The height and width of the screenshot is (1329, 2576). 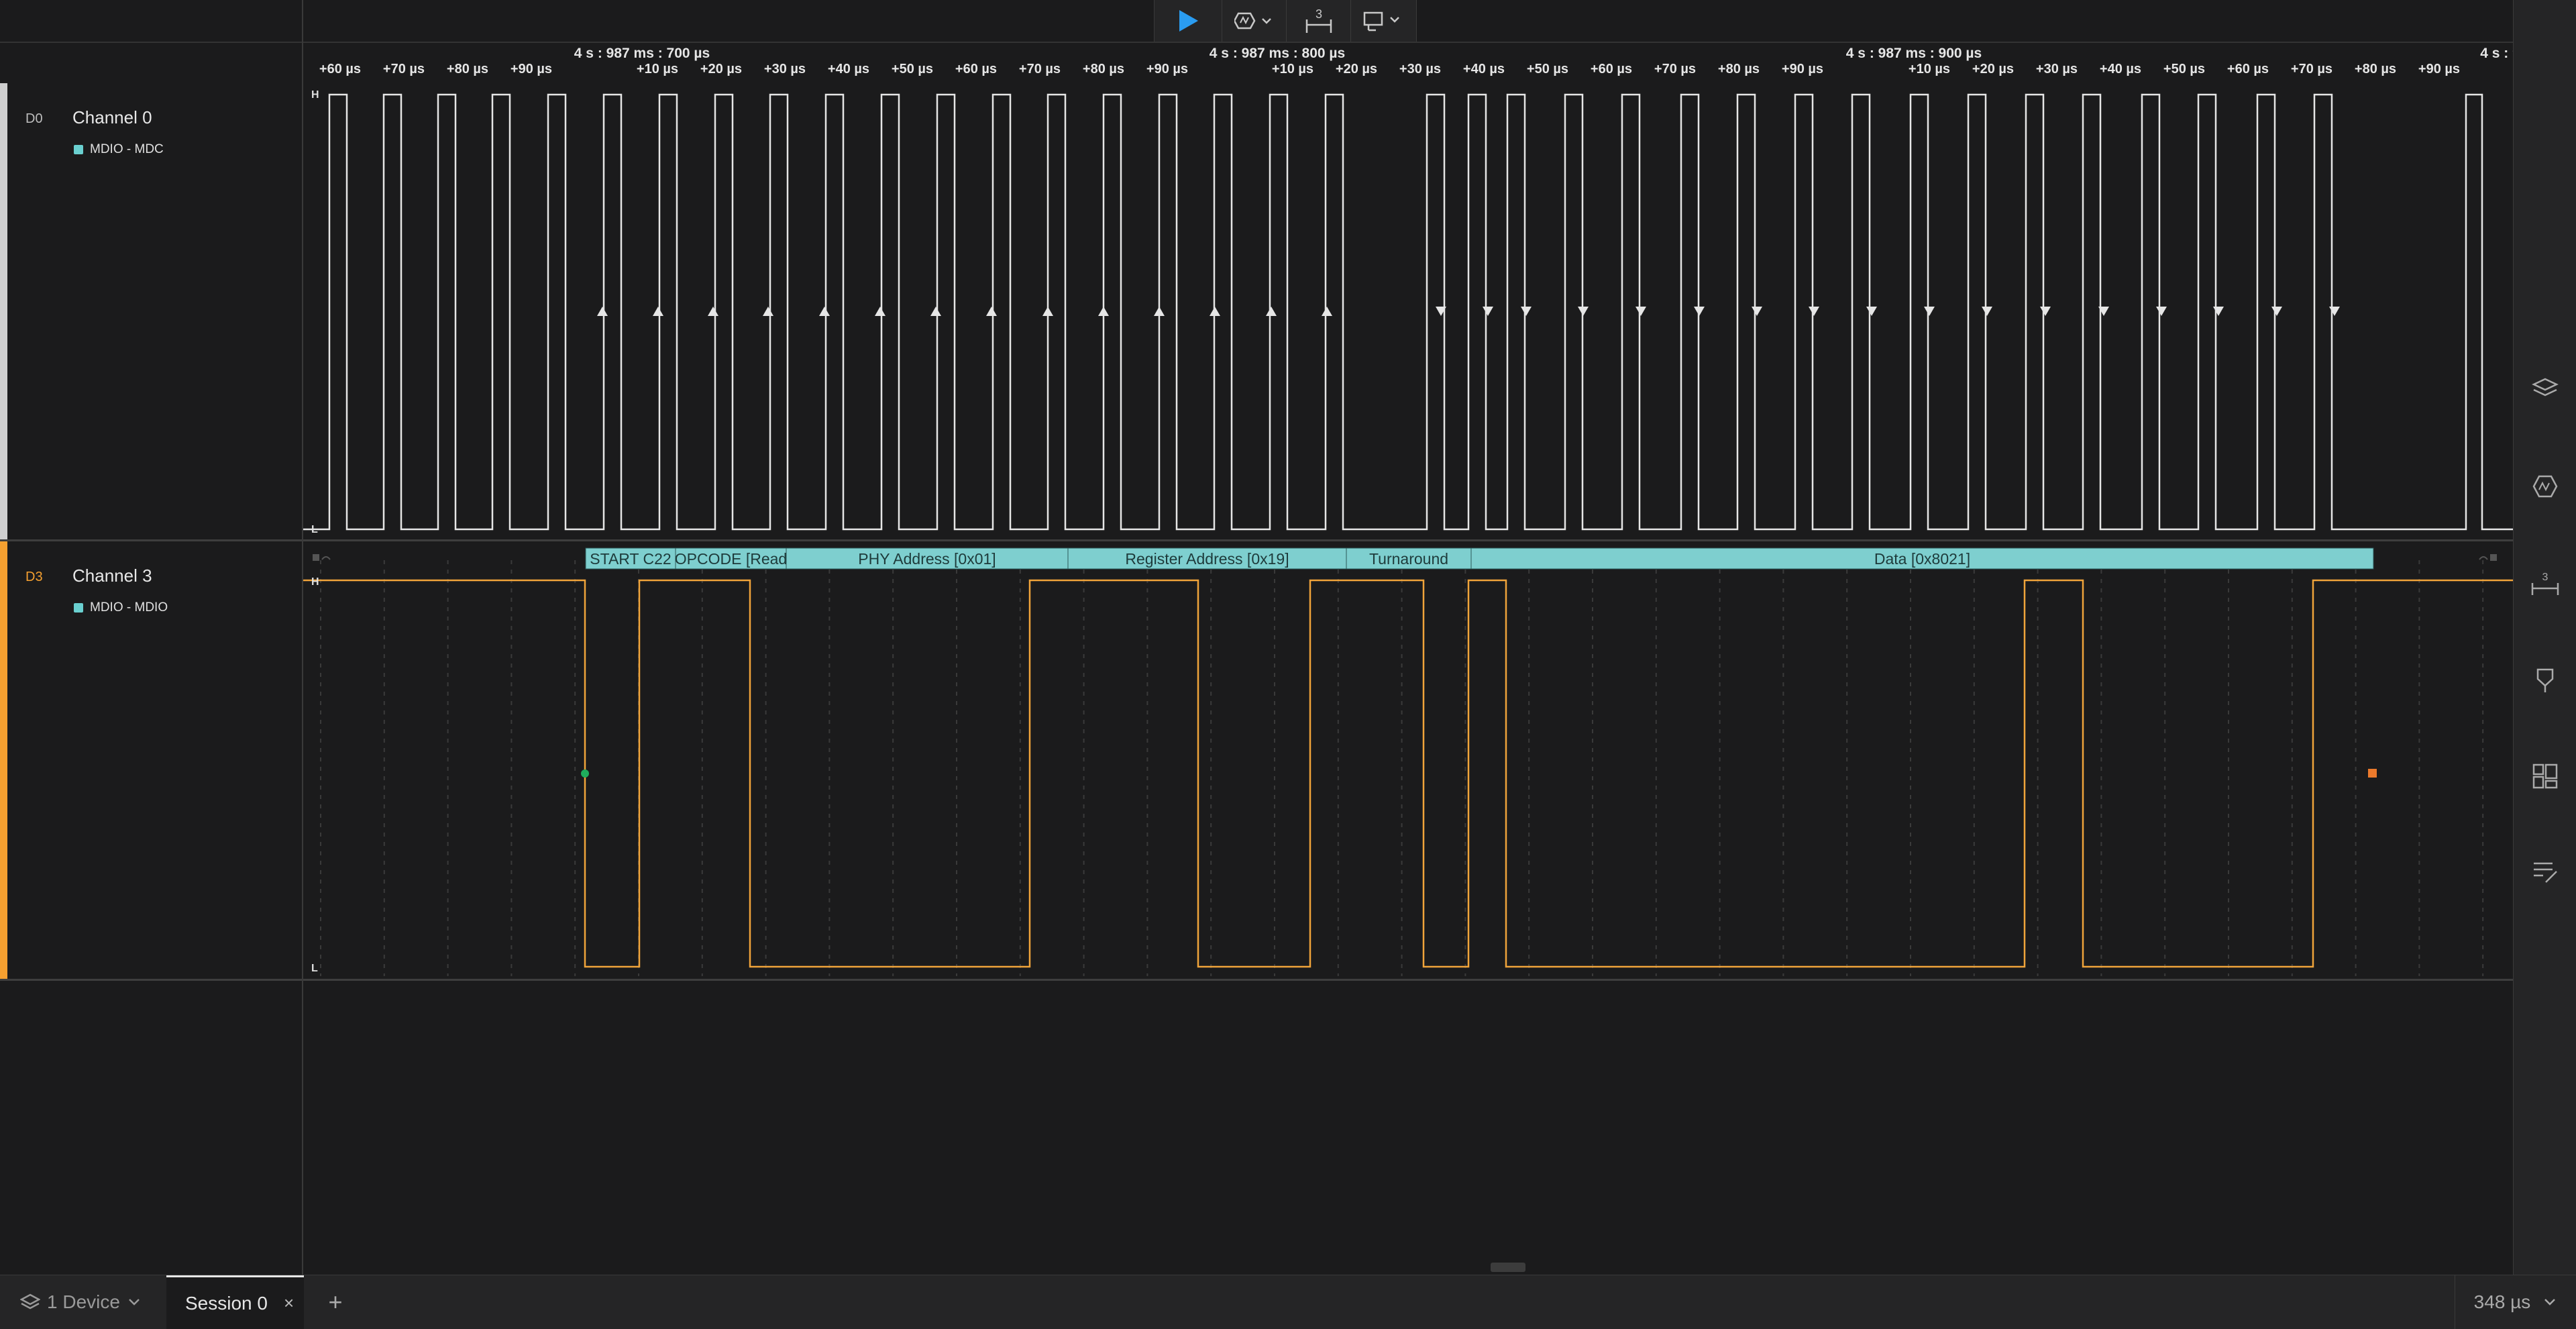 I want to click on decoder-frame-label: OPCODE [Read, so click(x=731, y=559).